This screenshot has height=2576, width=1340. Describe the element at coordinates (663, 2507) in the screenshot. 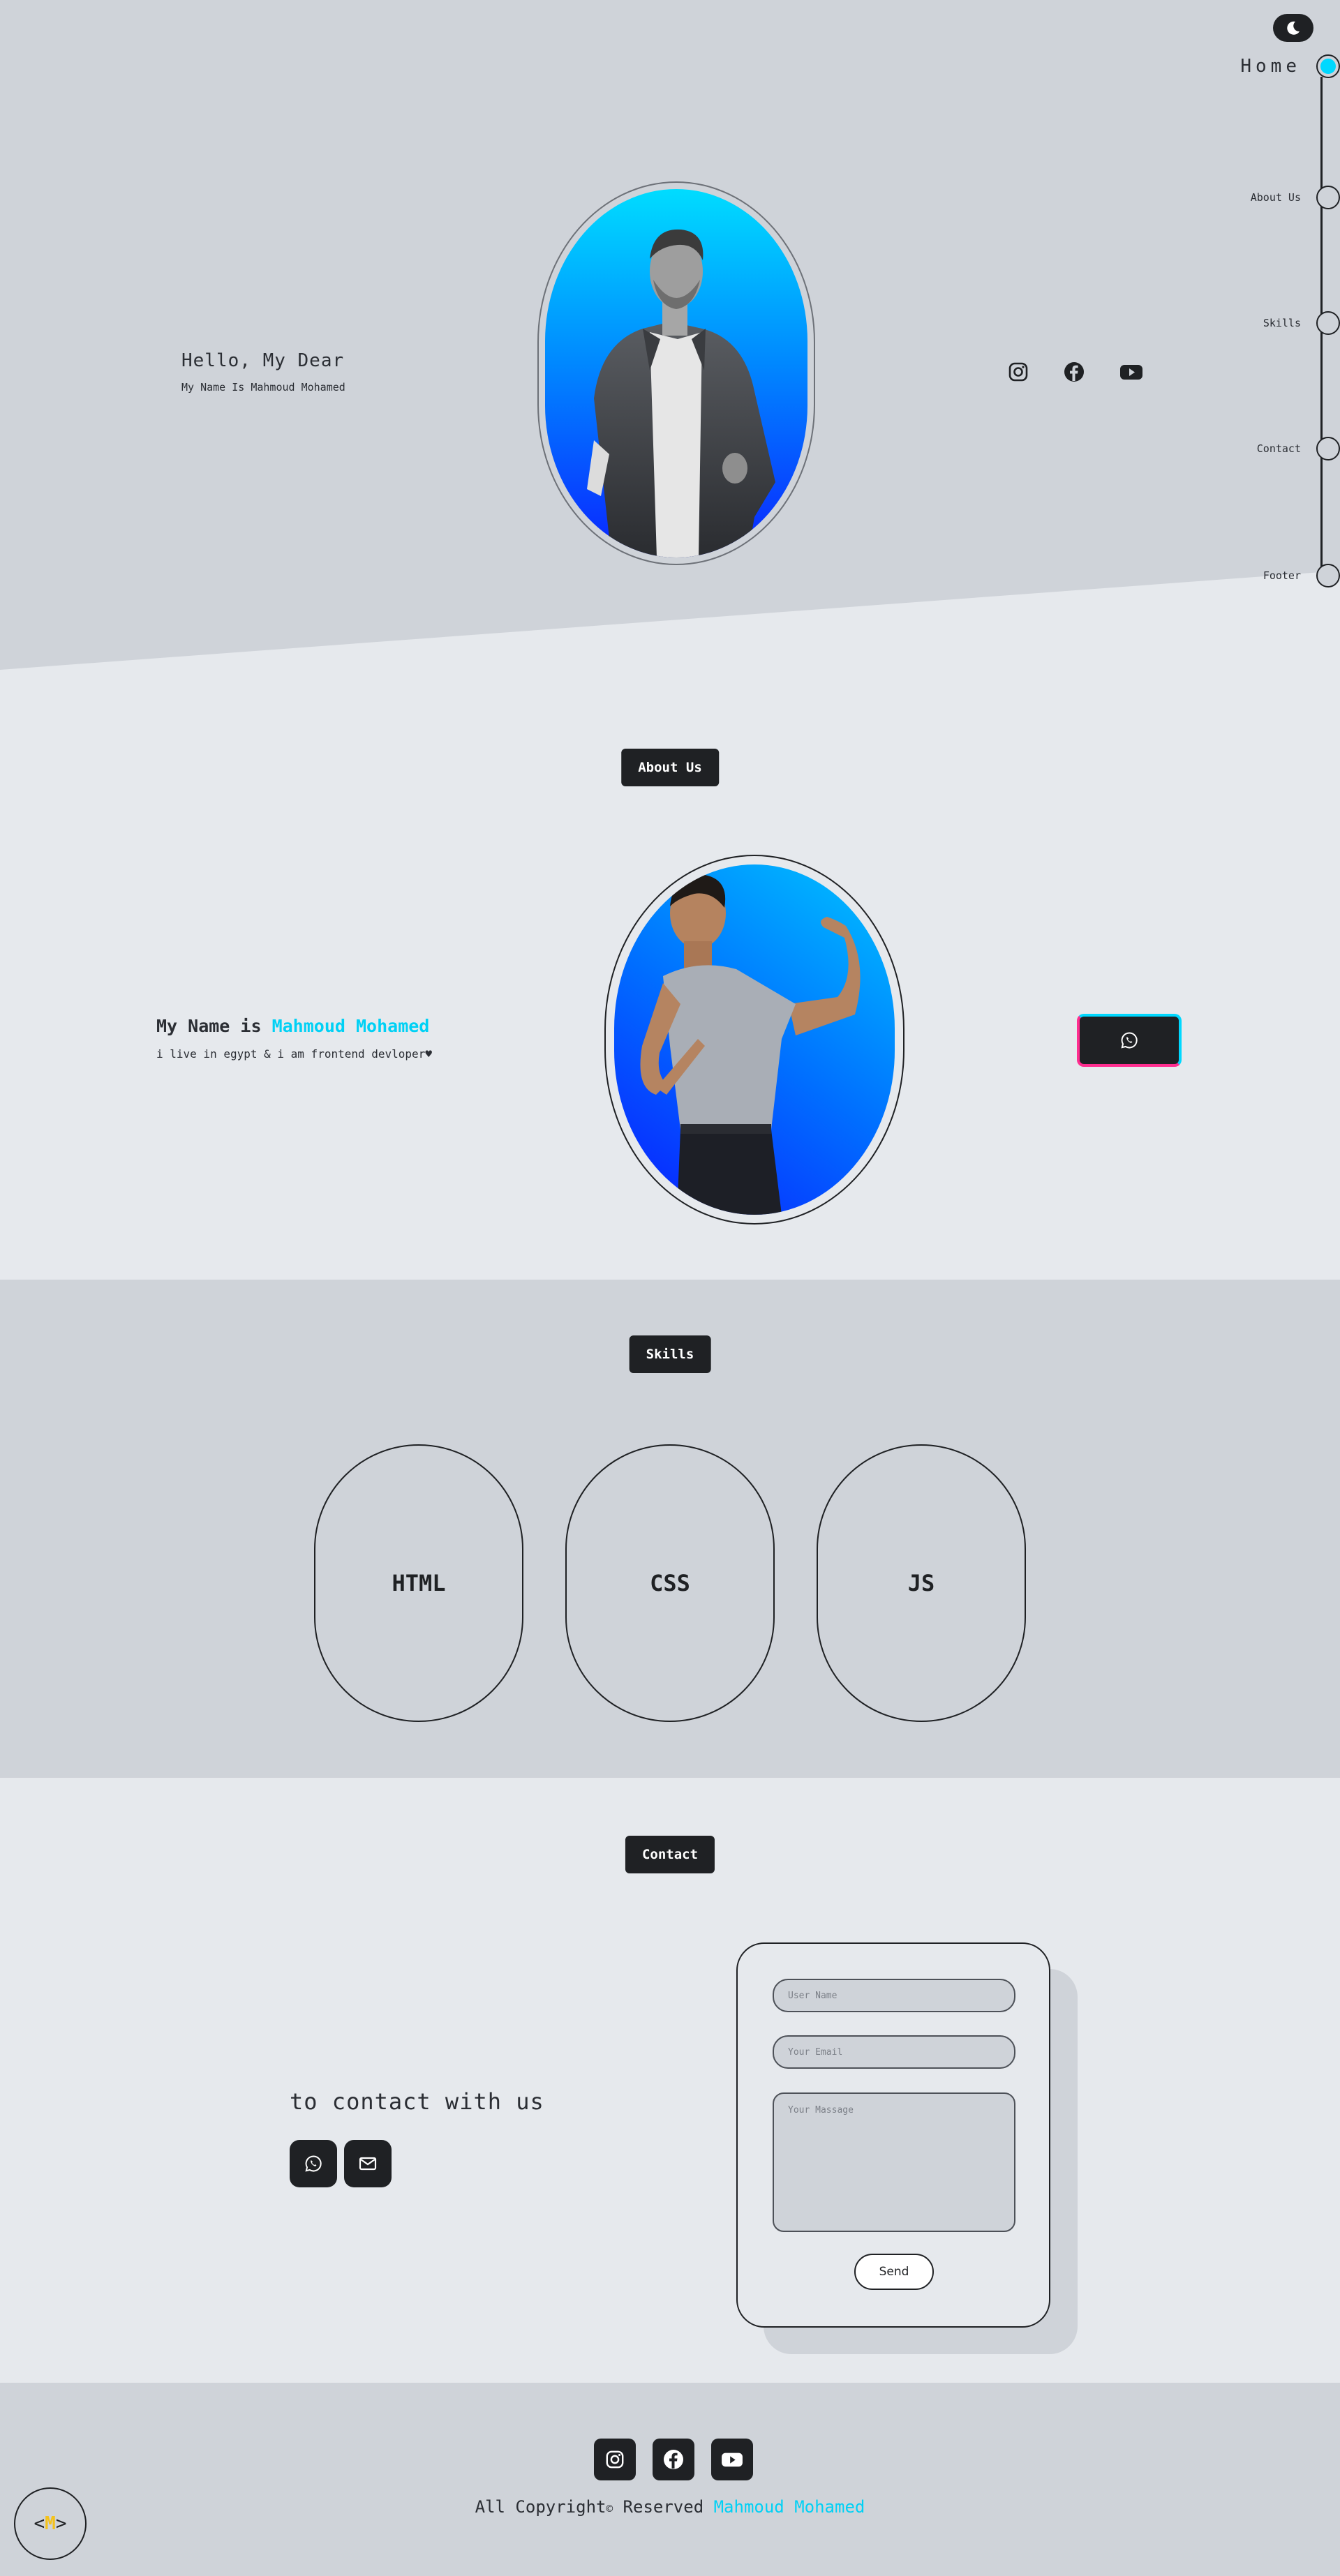

I see `copyright-middle: Reserved` at that location.